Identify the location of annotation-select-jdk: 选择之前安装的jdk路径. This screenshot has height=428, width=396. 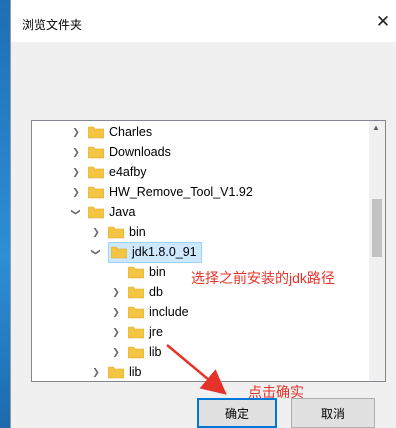
(263, 278).